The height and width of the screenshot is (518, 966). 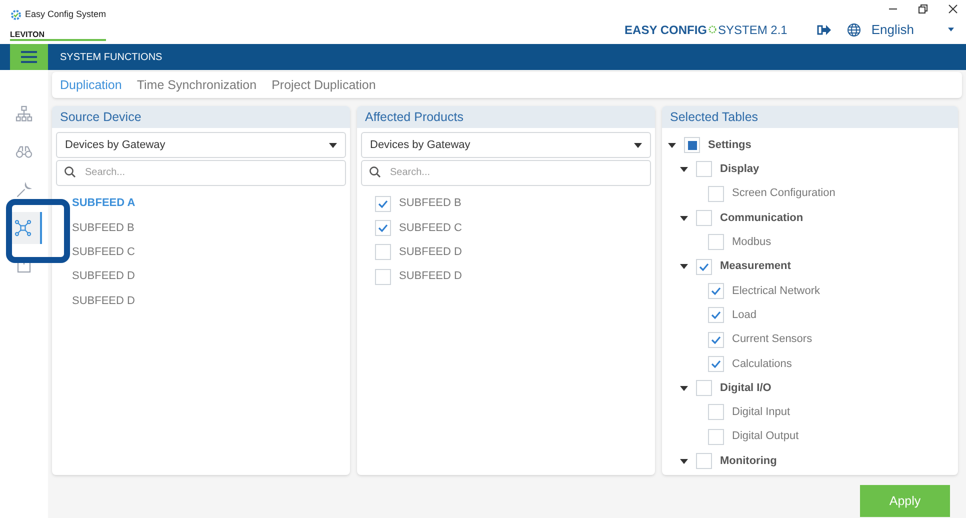 What do you see at coordinates (24, 152) in the screenshot?
I see `binoculars-icon` at bounding box center [24, 152].